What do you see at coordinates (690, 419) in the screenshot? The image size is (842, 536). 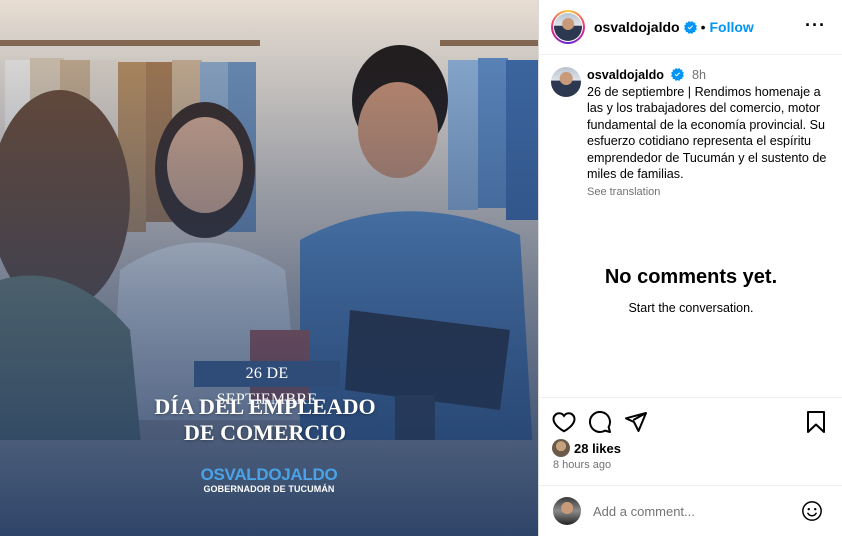 I see `action-bar` at bounding box center [690, 419].